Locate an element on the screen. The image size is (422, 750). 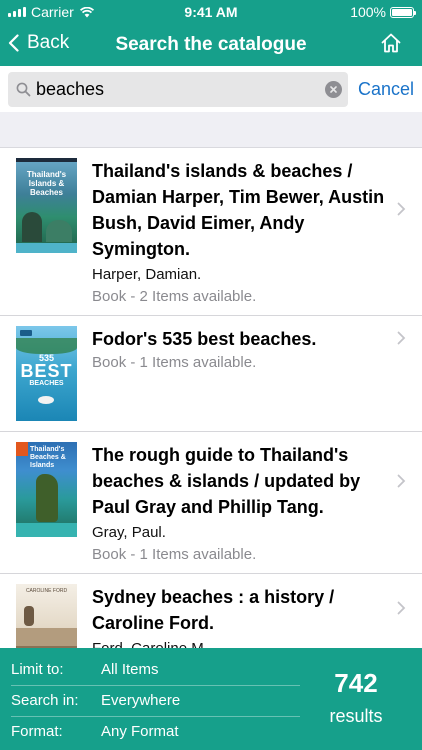
filter-label: Search in: is located at coordinates (45, 700).